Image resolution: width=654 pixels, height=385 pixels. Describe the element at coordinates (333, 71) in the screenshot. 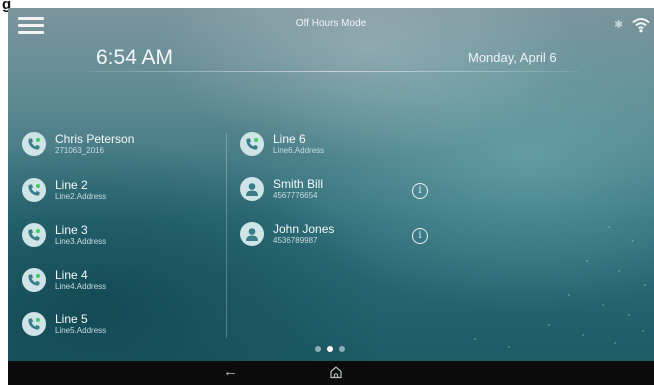

I see `header-divider` at that location.